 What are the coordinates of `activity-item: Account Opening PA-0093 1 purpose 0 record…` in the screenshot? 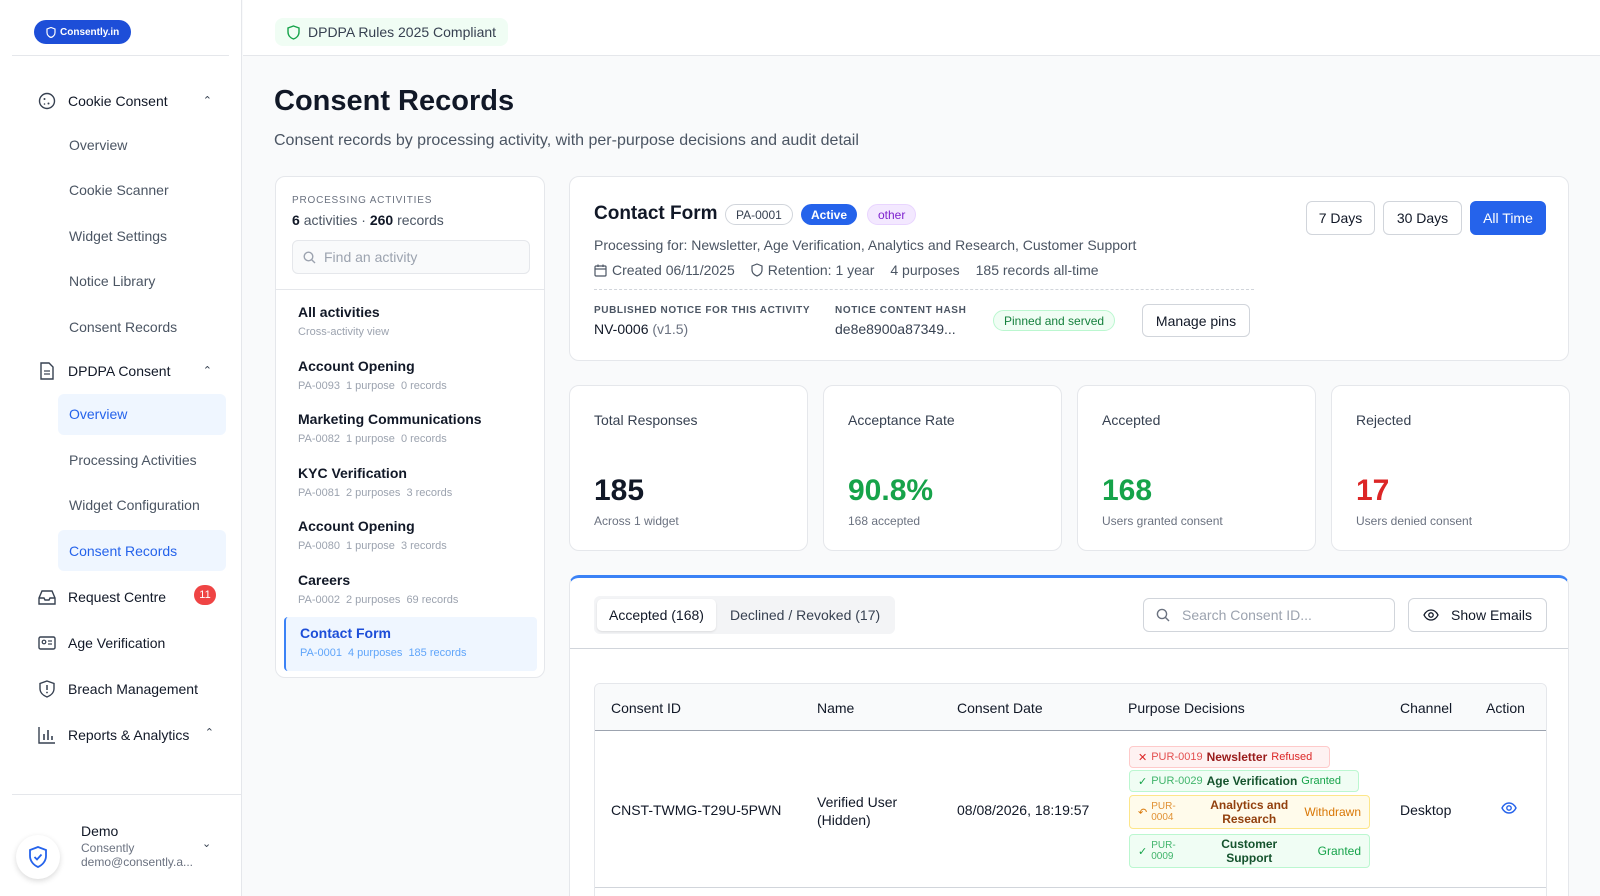 It's located at (410, 377).